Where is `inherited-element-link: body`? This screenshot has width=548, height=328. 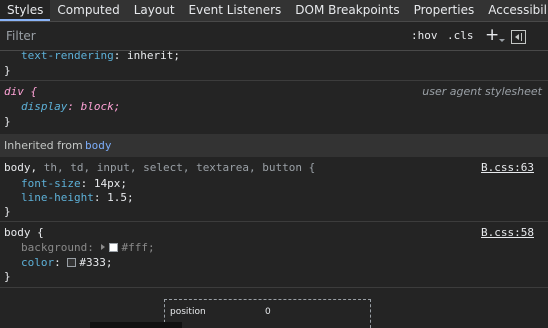
inherited-element-link: body is located at coordinates (98, 145).